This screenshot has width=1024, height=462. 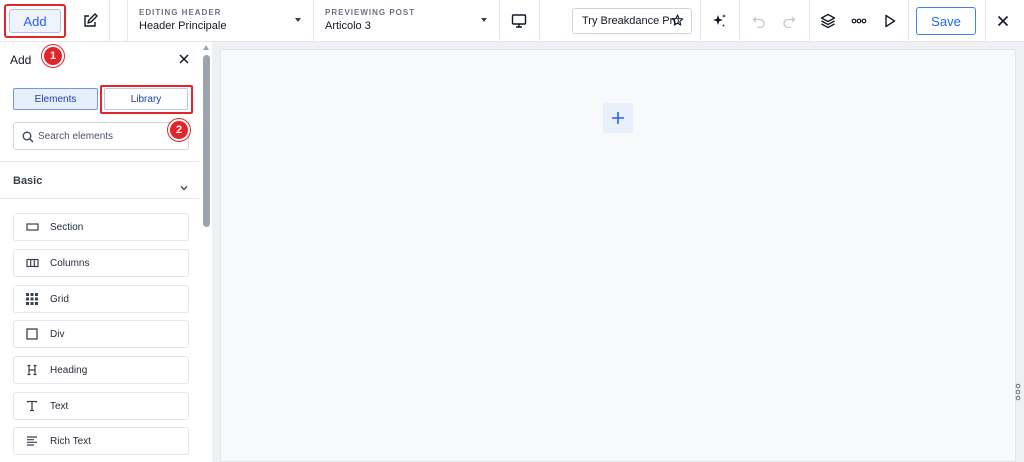 What do you see at coordinates (53, 56) in the screenshot?
I see `step-badge-1: 1` at bounding box center [53, 56].